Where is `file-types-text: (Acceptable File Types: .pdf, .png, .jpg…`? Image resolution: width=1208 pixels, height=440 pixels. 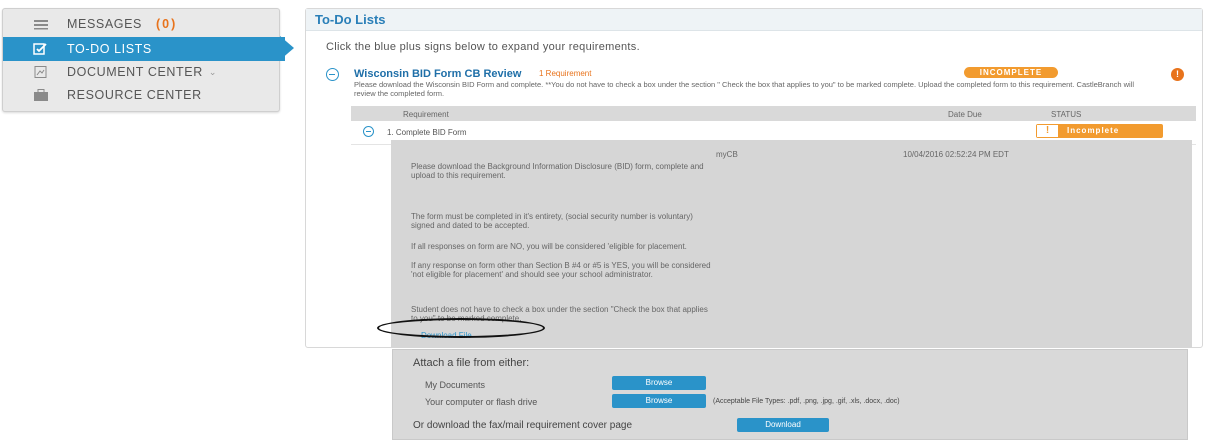 file-types-text: (Acceptable File Types: .pdf, .png, .jpg… is located at coordinates (806, 401).